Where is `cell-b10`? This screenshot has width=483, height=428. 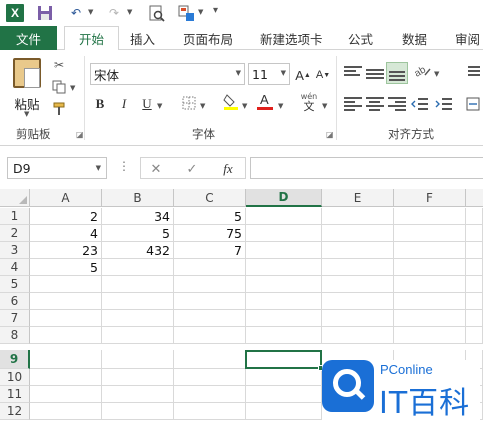 cell-b10 is located at coordinates (138, 377).